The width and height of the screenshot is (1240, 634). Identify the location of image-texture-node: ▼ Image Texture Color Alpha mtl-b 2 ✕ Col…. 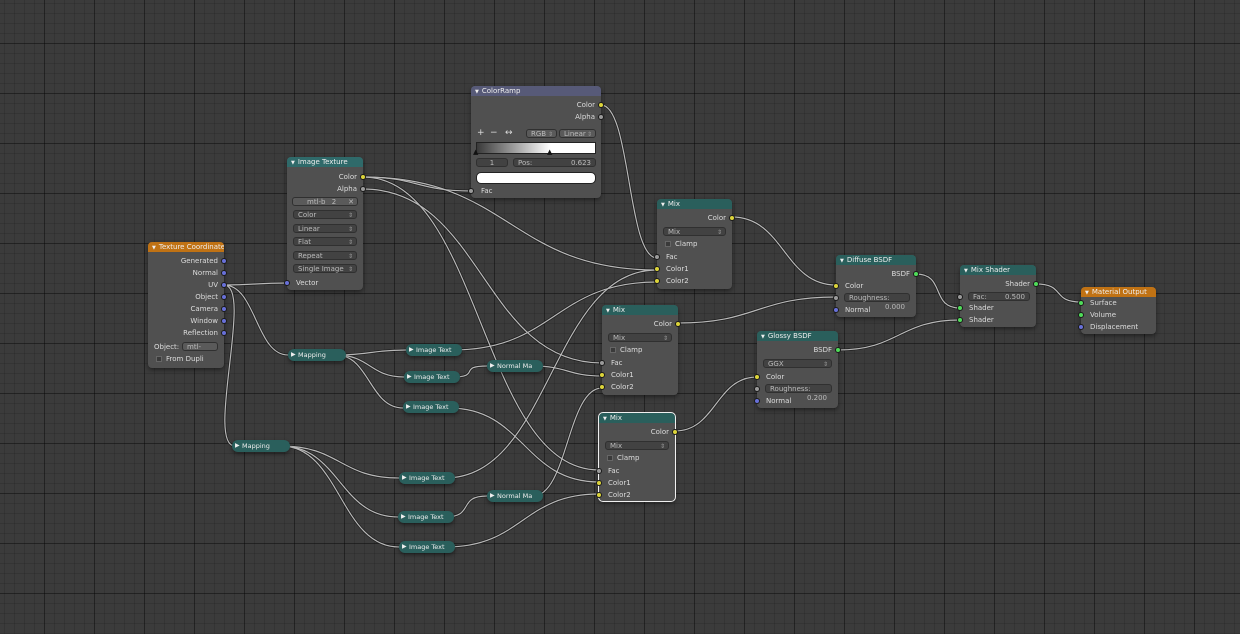
(325, 223).